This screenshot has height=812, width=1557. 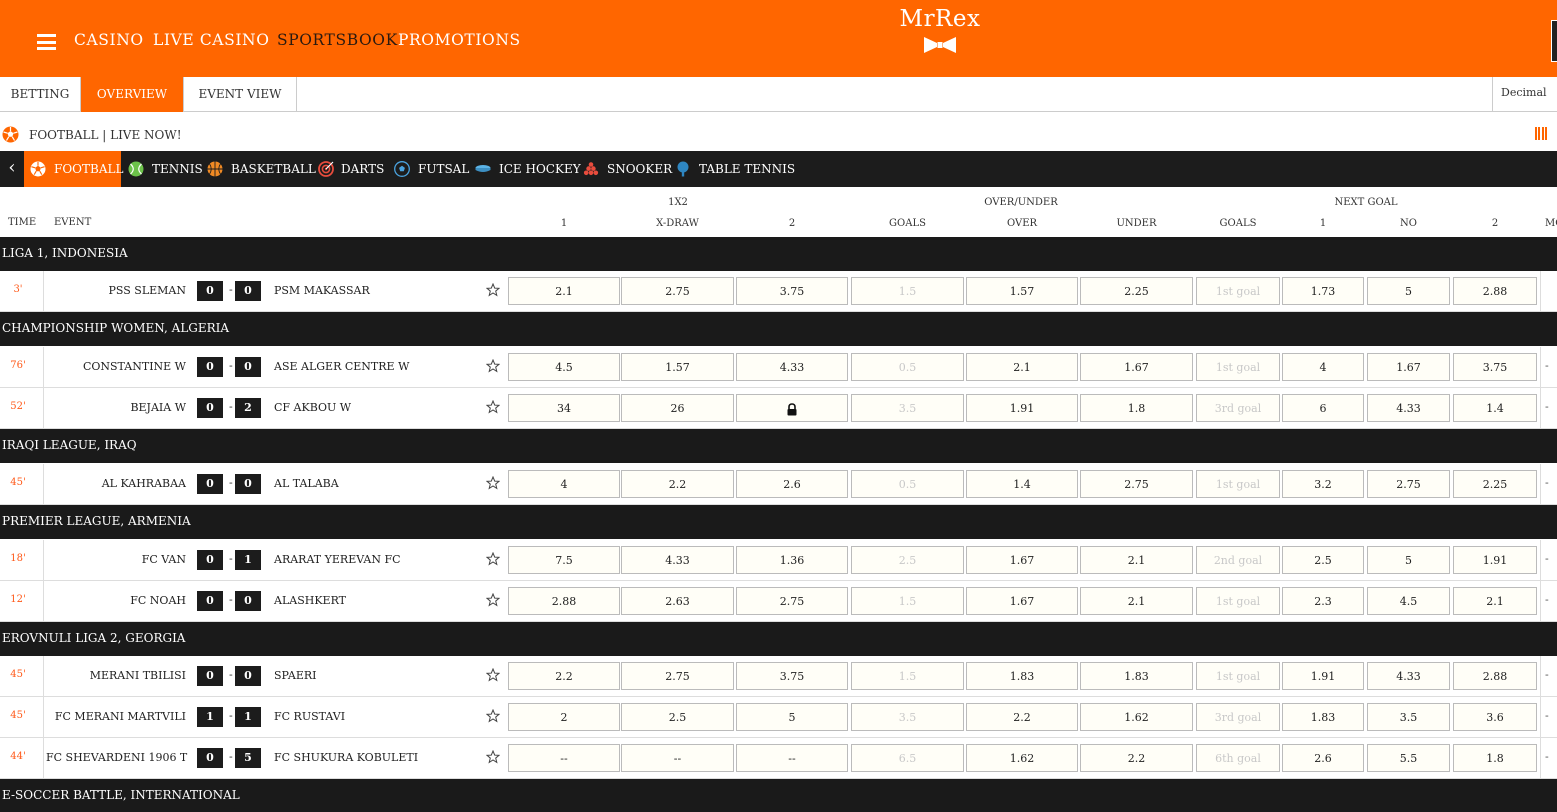 I want to click on odds-button: 0.5, so click(x=907, y=484).